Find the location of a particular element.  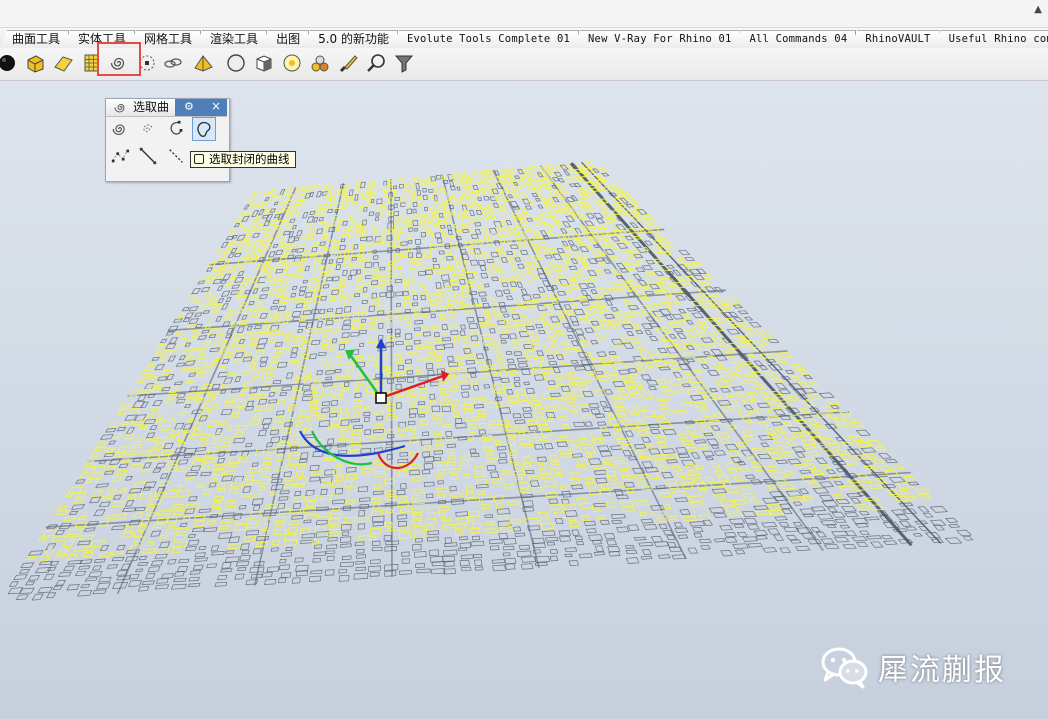

prism-icon is located at coordinates (203, 63).